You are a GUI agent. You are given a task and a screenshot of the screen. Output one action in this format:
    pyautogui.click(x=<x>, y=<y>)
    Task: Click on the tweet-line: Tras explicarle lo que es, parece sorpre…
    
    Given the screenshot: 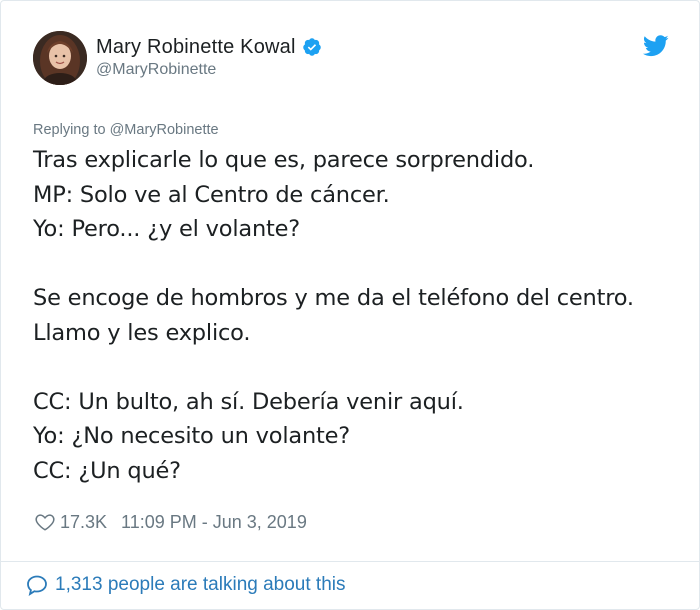 What is the action you would take?
    pyautogui.click(x=284, y=160)
    